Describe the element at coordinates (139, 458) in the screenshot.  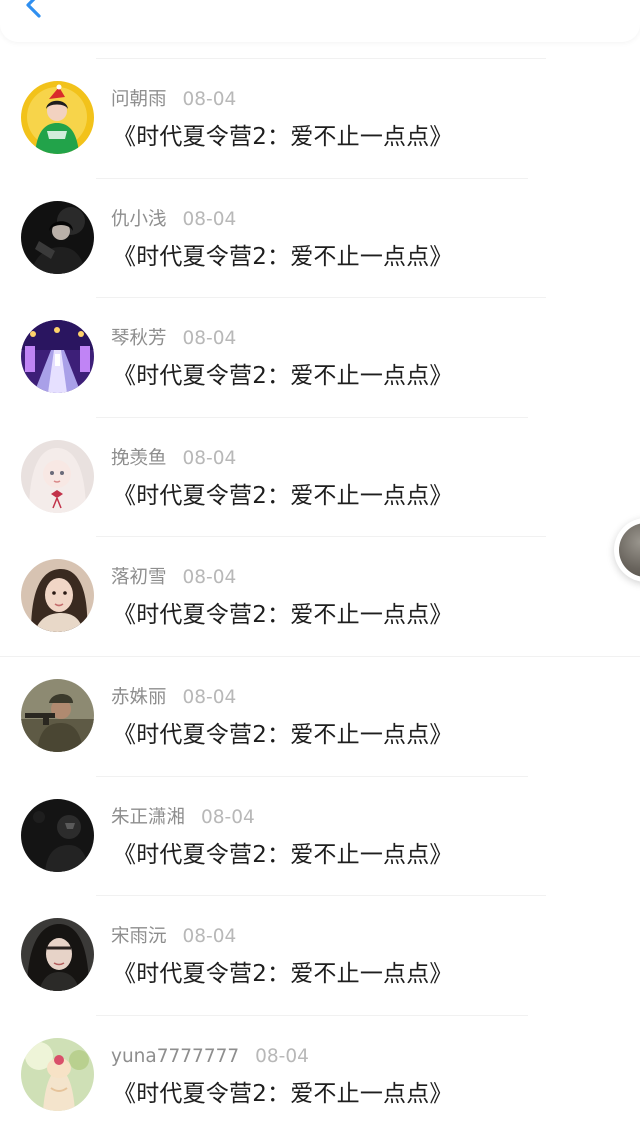
I see `username: 挽羡鱼` at that location.